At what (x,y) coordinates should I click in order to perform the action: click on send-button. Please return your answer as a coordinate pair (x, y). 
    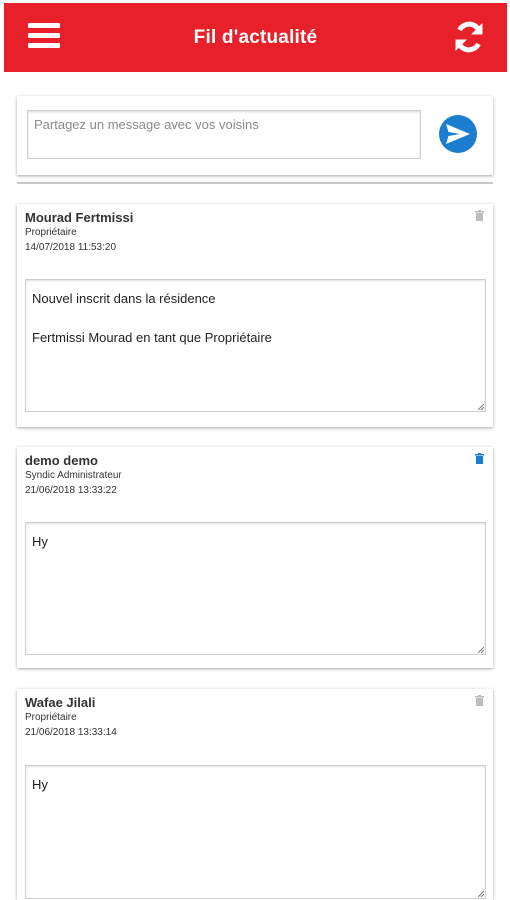
    Looking at the image, I should click on (458, 134).